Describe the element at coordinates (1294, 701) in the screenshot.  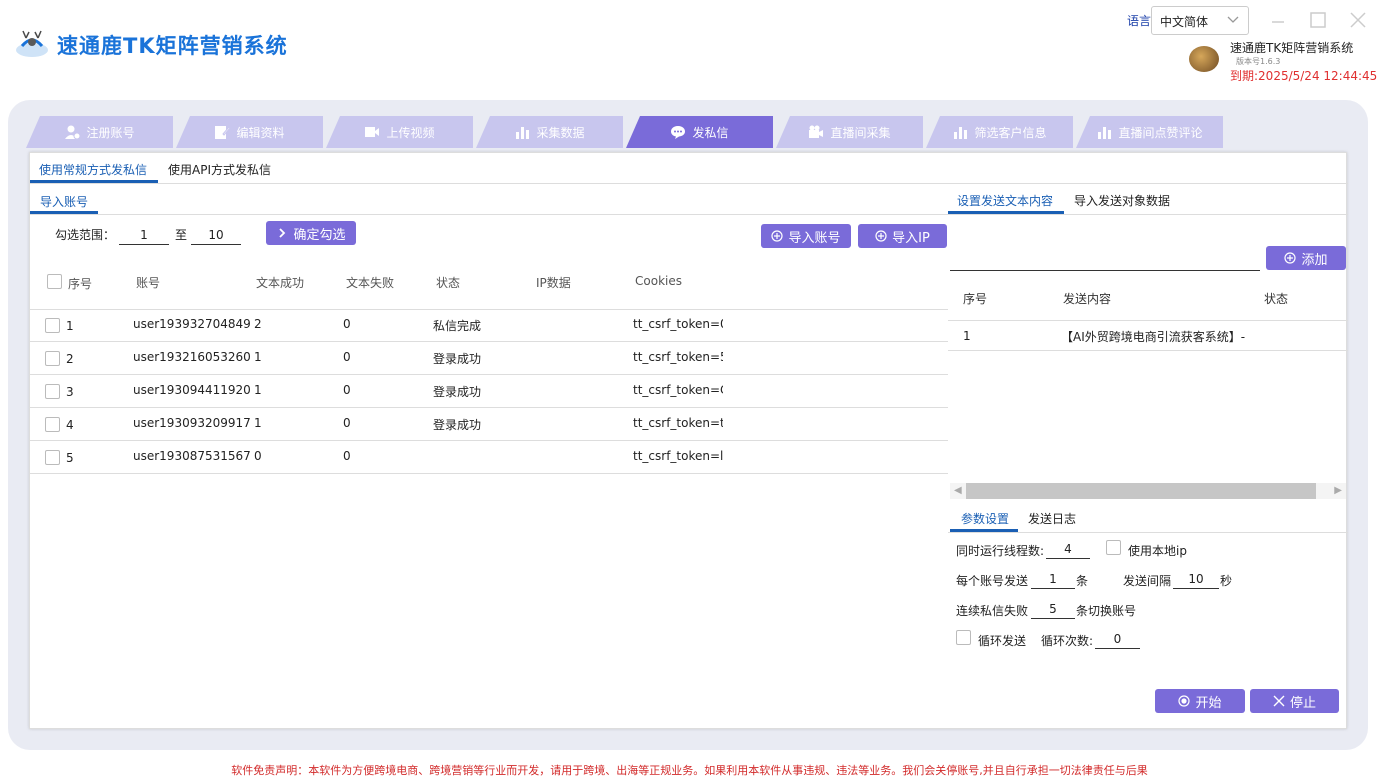
I see `stop-button: 停止` at that location.